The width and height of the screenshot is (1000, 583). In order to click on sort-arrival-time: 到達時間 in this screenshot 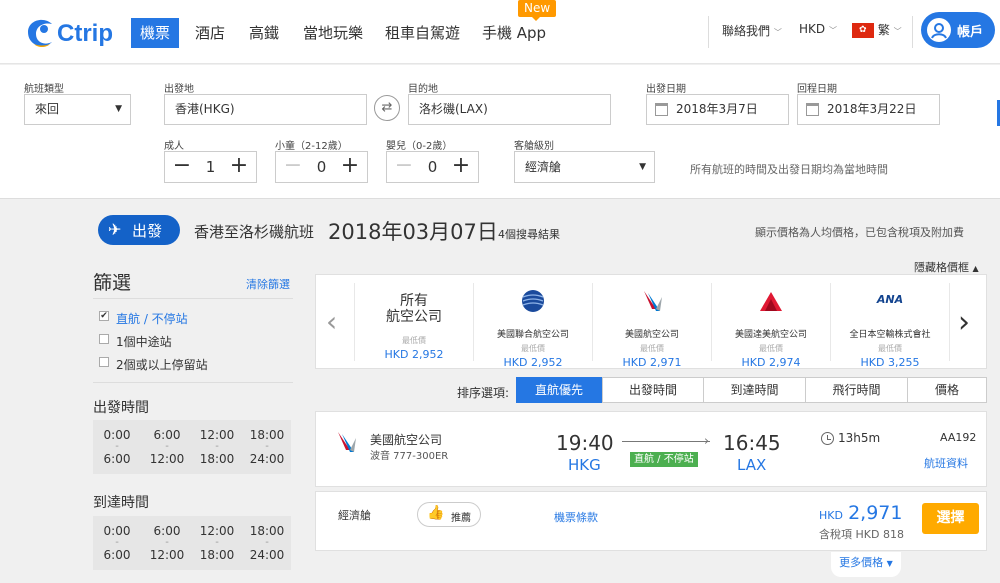, I will do `click(754, 390)`.